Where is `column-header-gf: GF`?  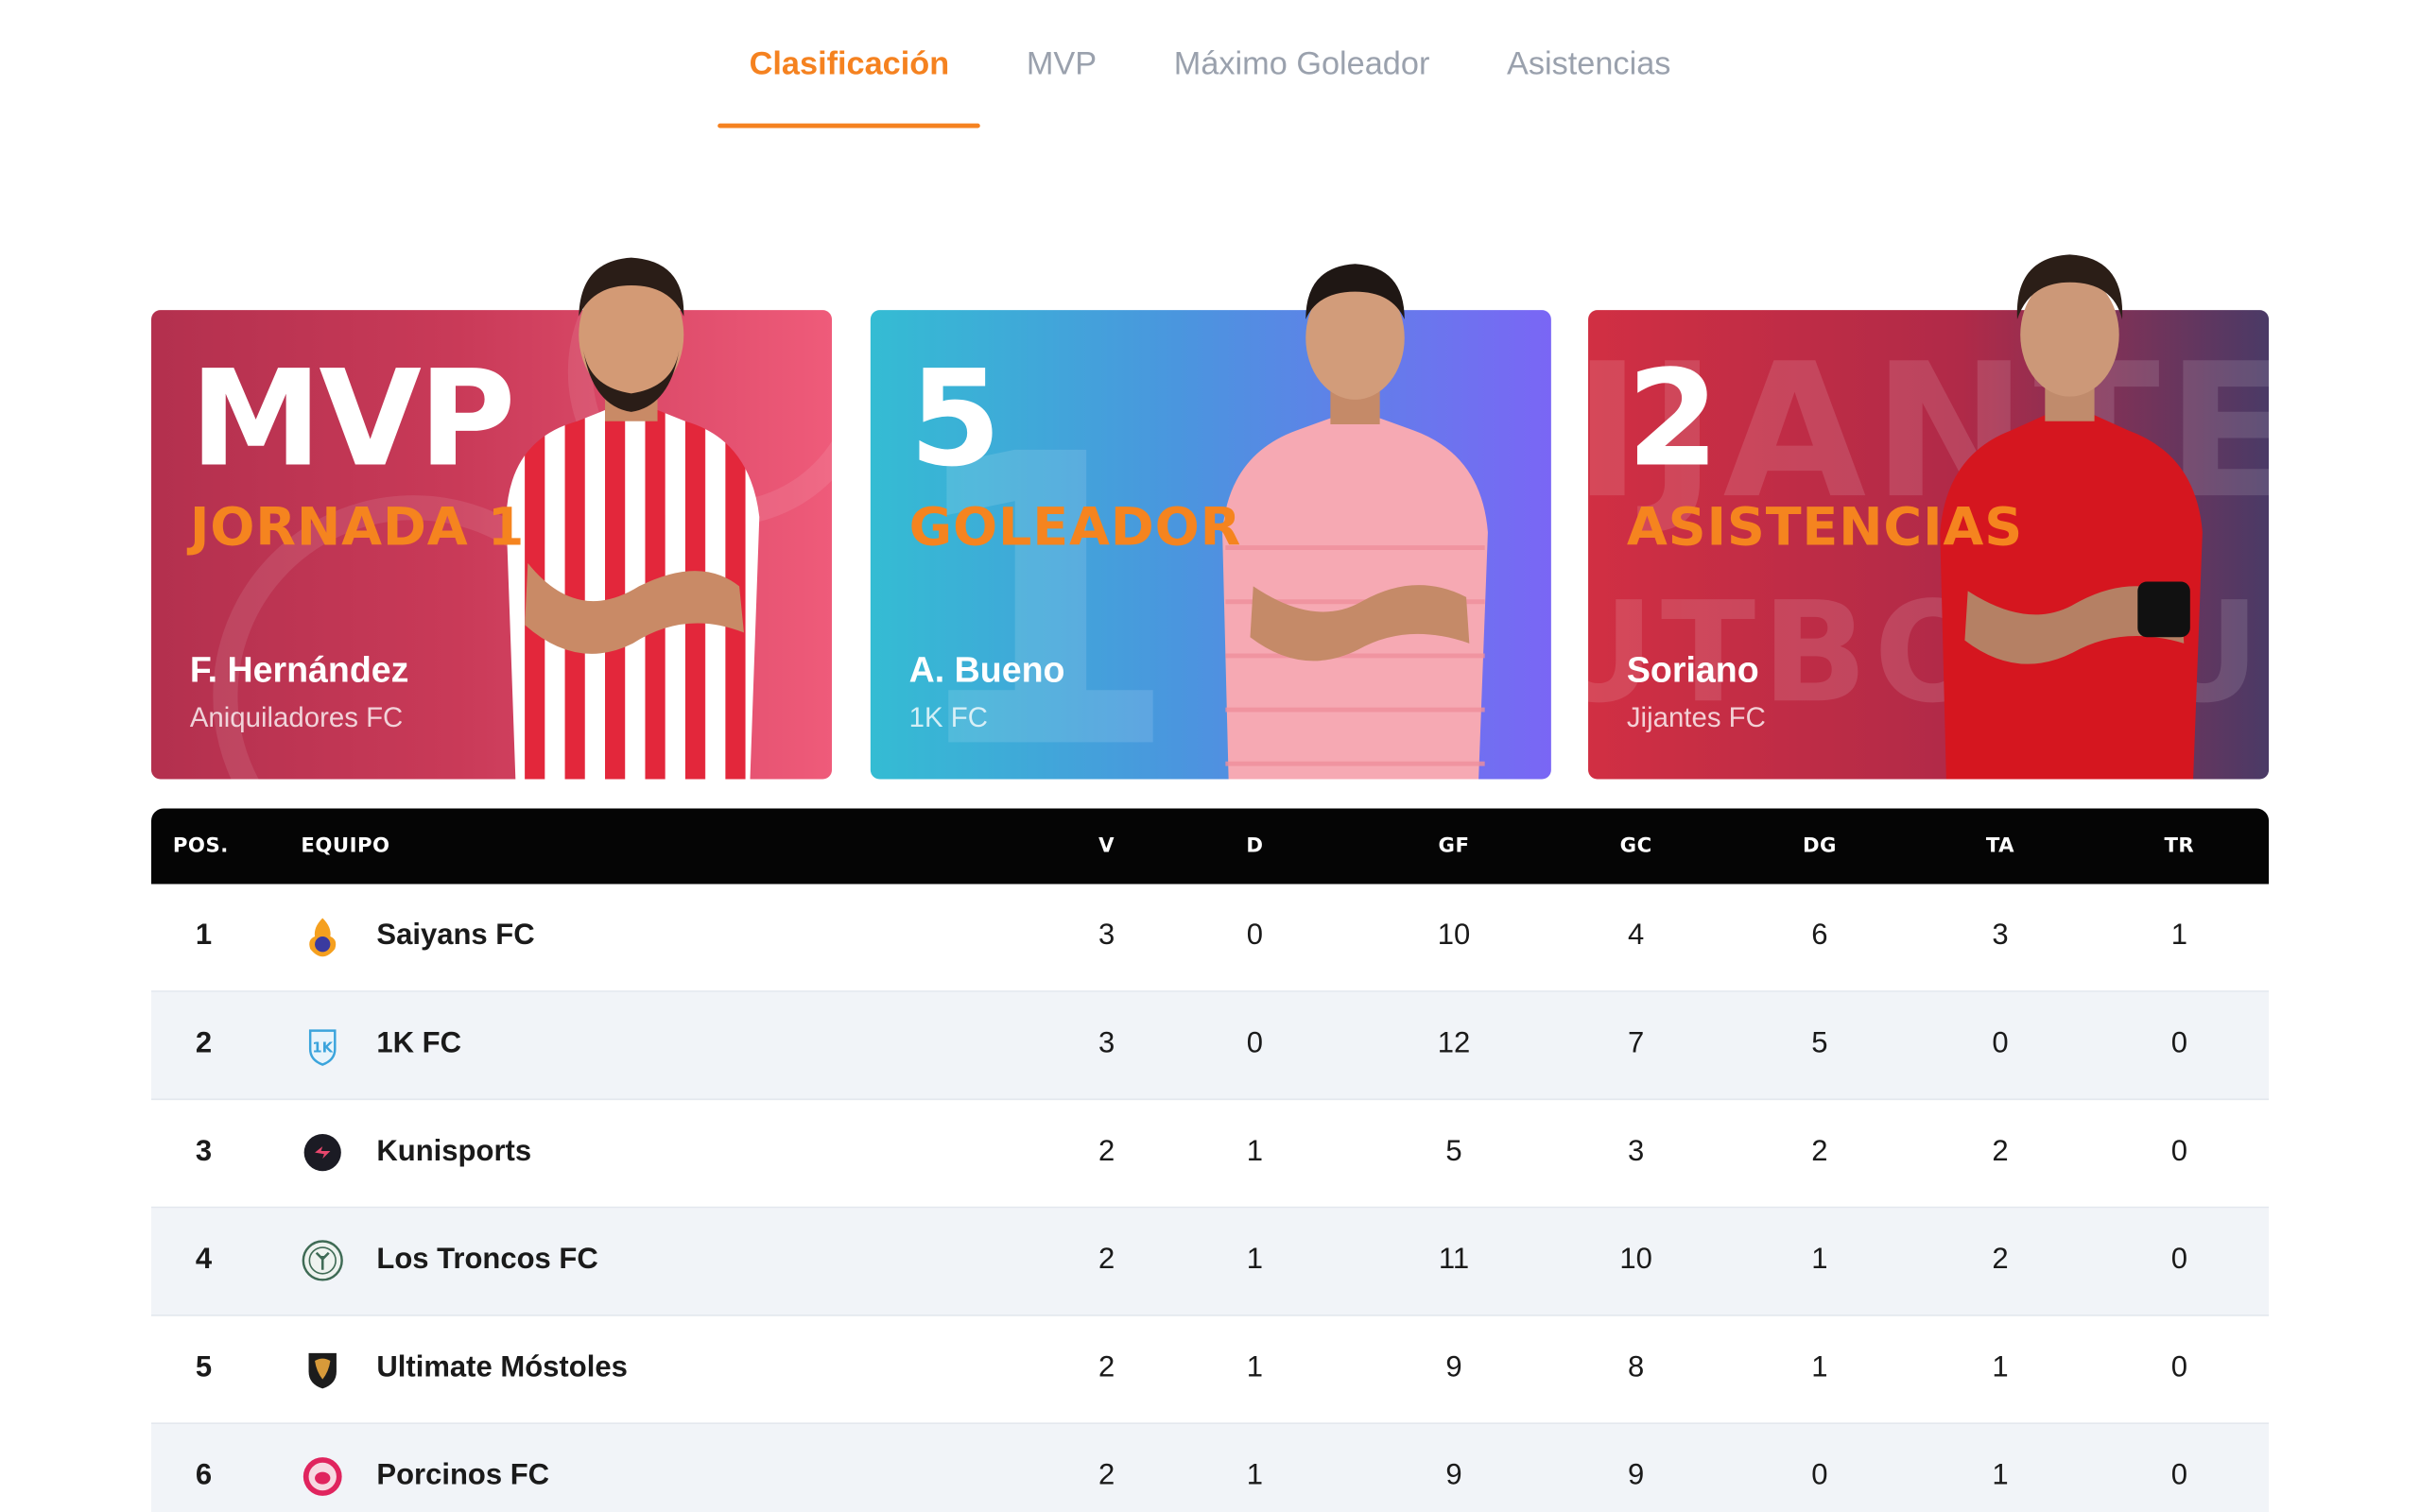
column-header-gf: GF is located at coordinates (1454, 847).